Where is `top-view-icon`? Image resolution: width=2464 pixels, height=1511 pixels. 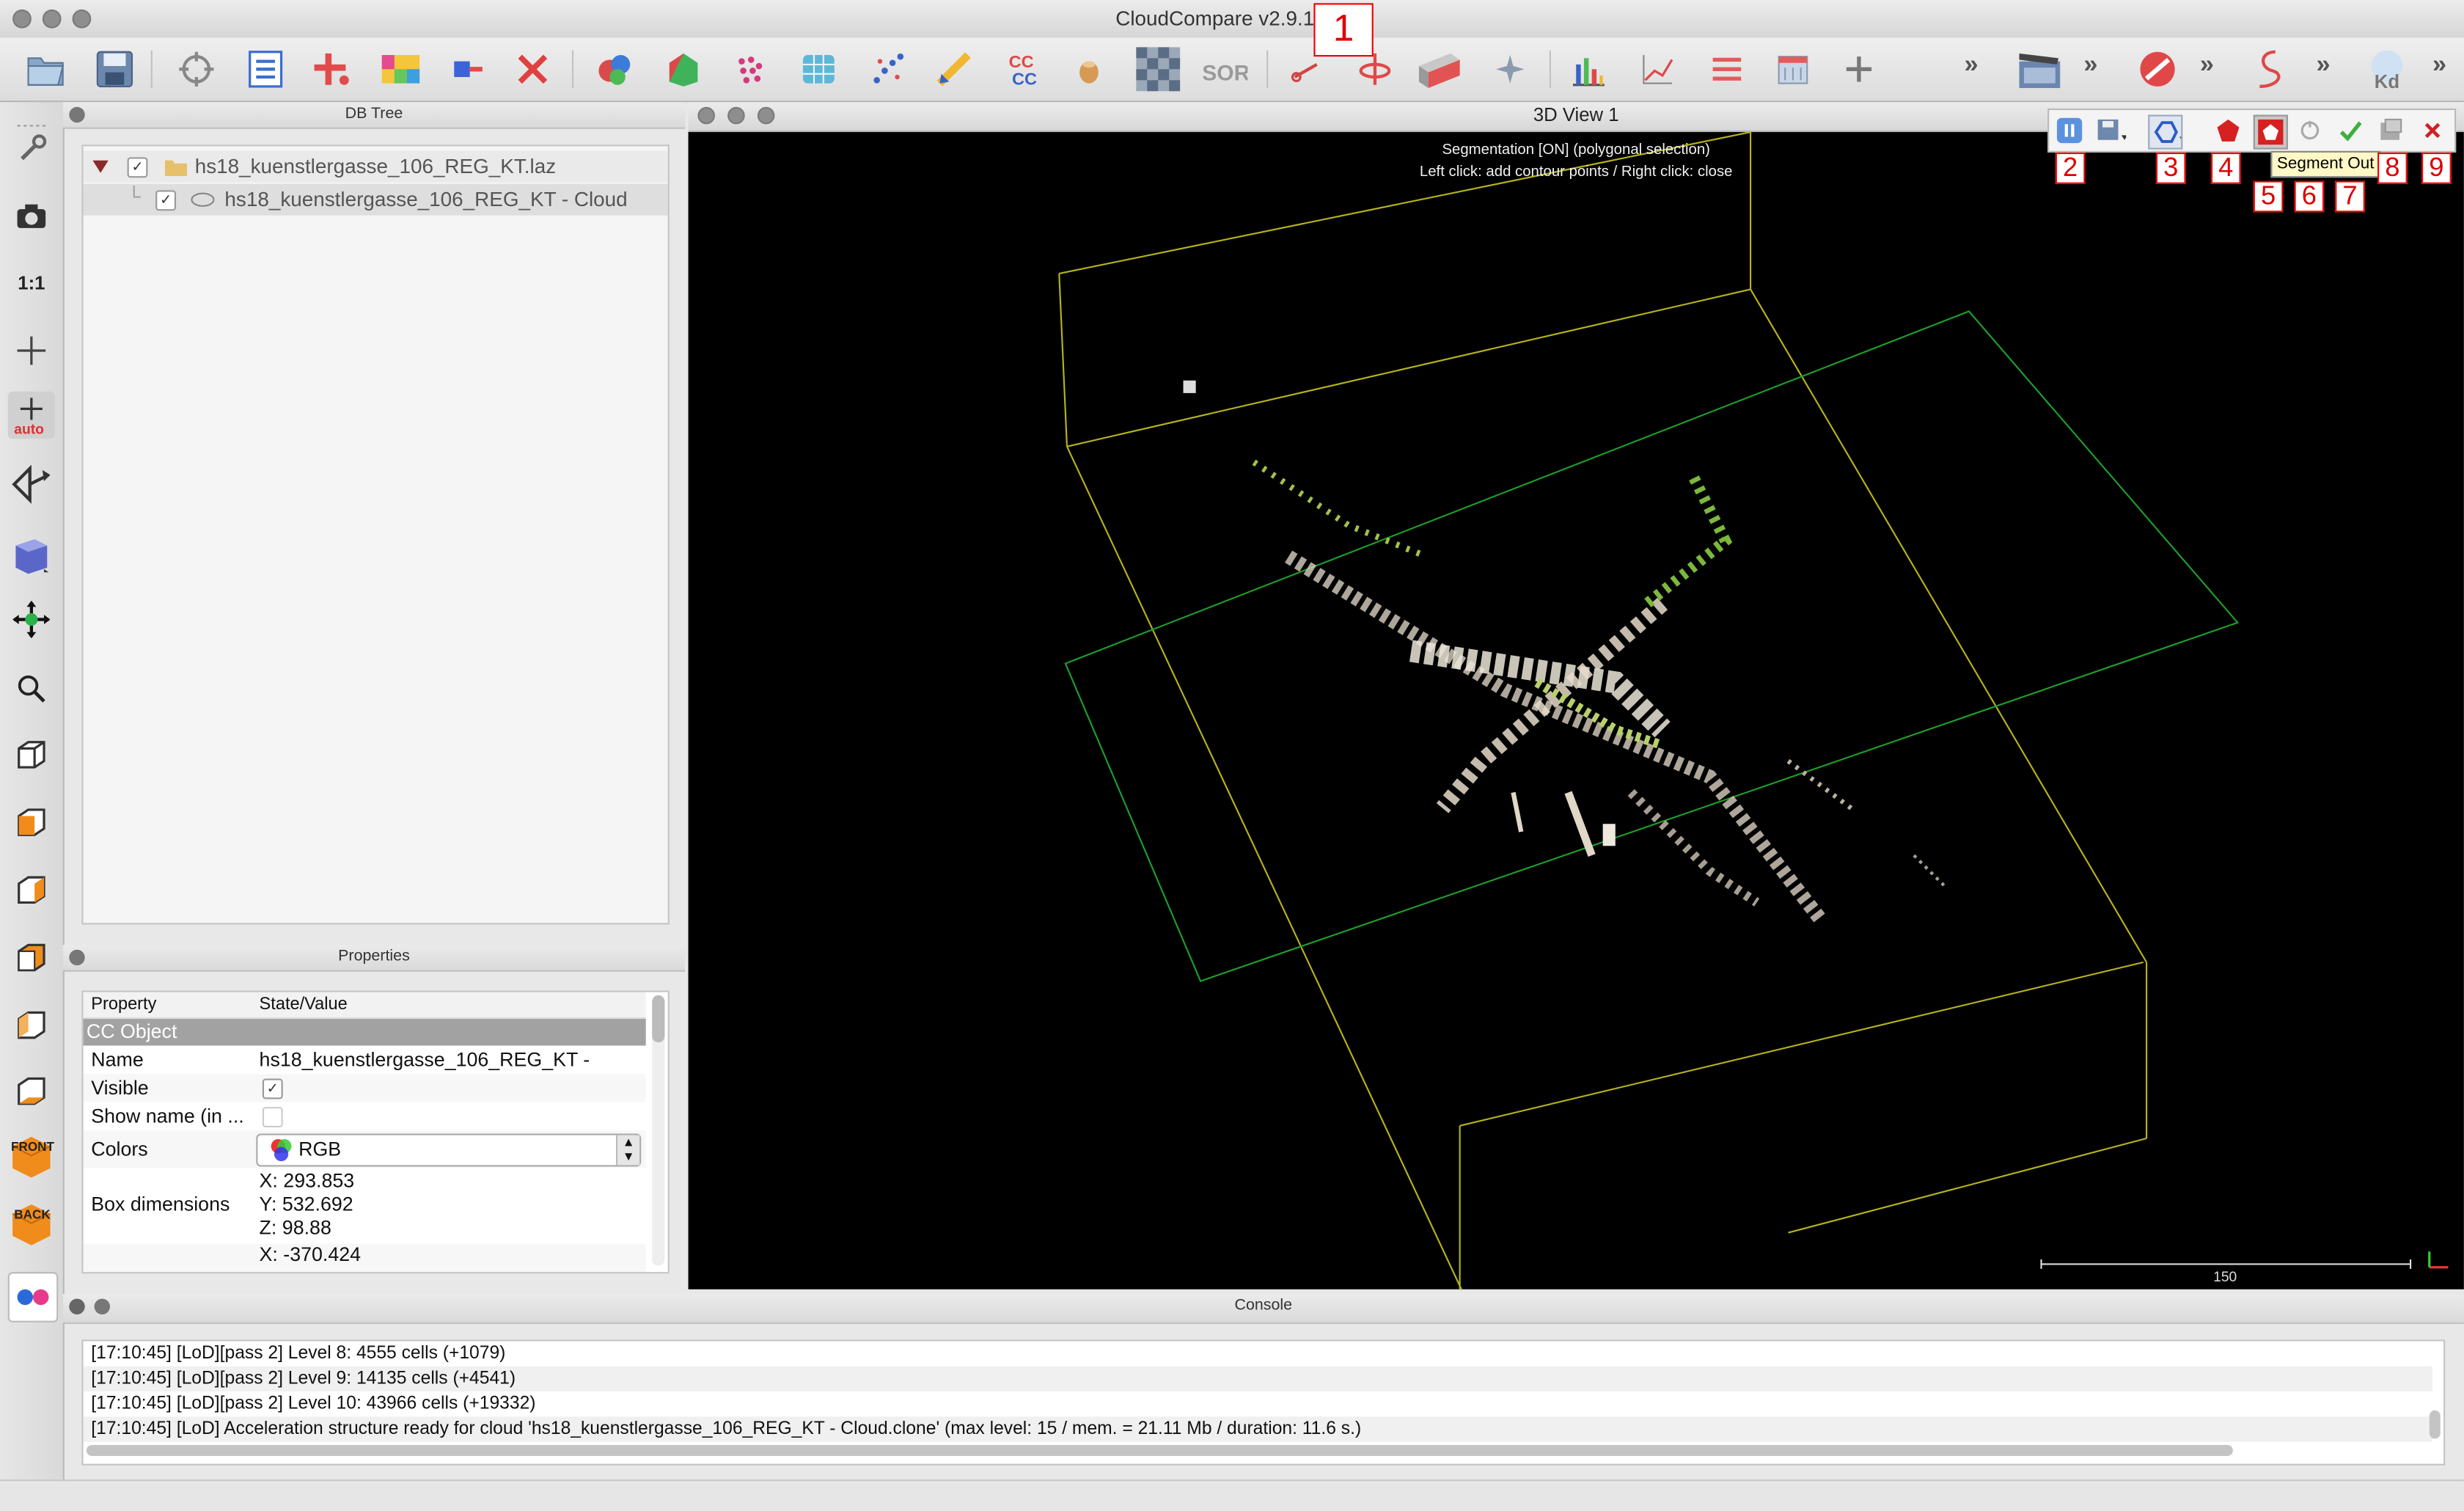 top-view-icon is located at coordinates (31, 754).